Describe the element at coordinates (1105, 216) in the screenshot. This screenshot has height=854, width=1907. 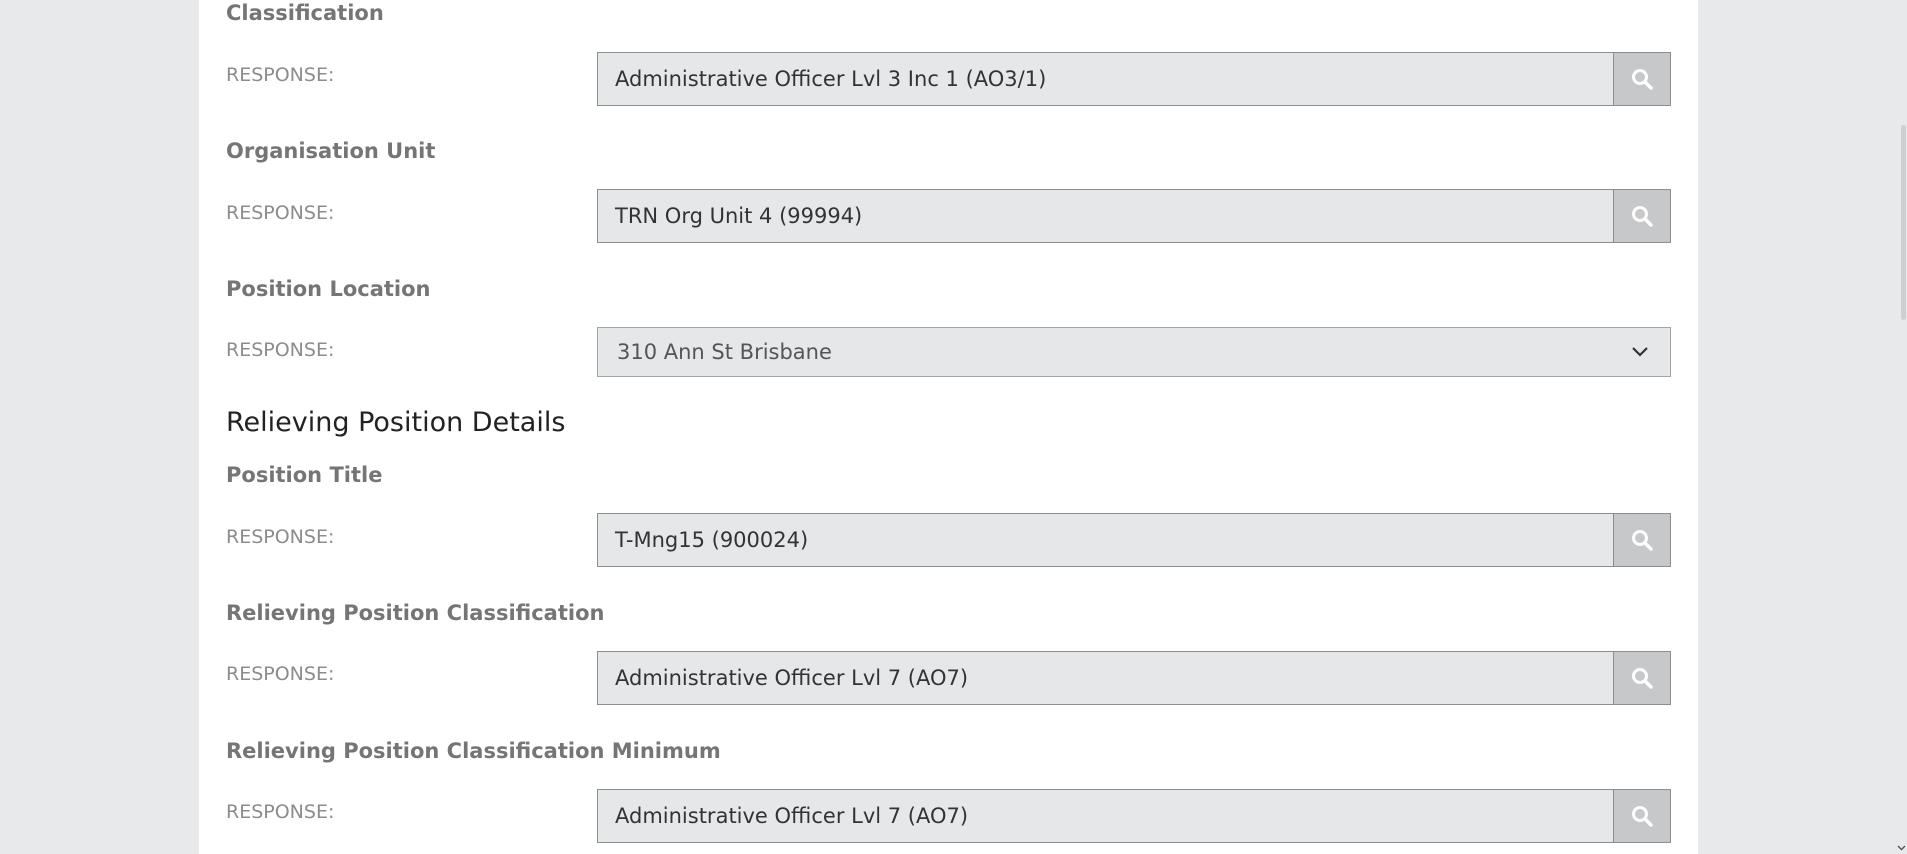
I see `organisation-unit-value: TRN Org Unit 4 (99994)` at that location.